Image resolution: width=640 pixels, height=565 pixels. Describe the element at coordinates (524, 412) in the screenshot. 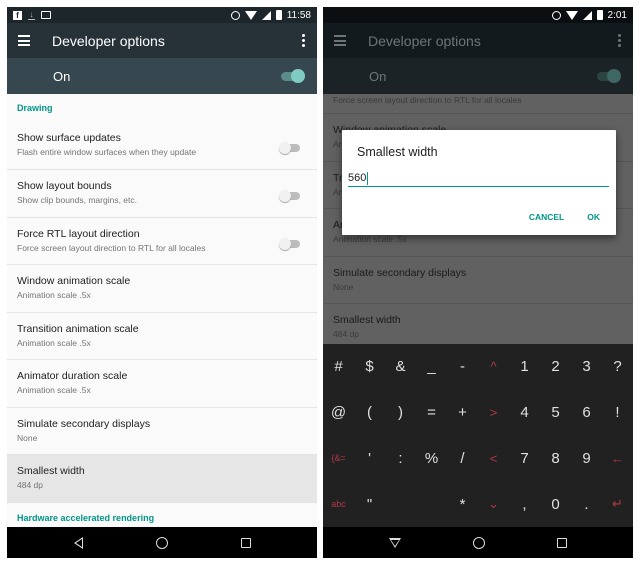

I see `key: 4` at that location.